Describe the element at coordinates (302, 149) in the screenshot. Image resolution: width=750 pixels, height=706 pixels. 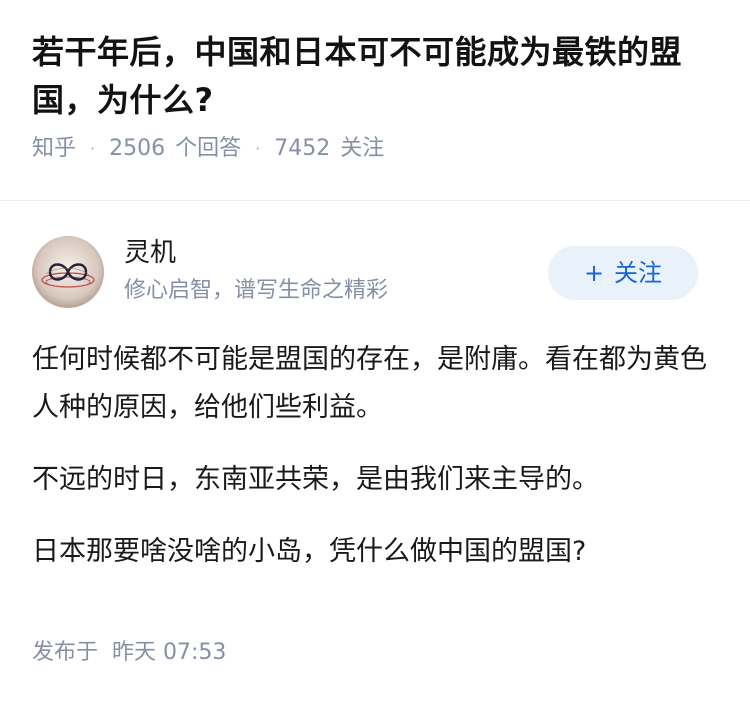
I see `follow-count: 7452` at that location.